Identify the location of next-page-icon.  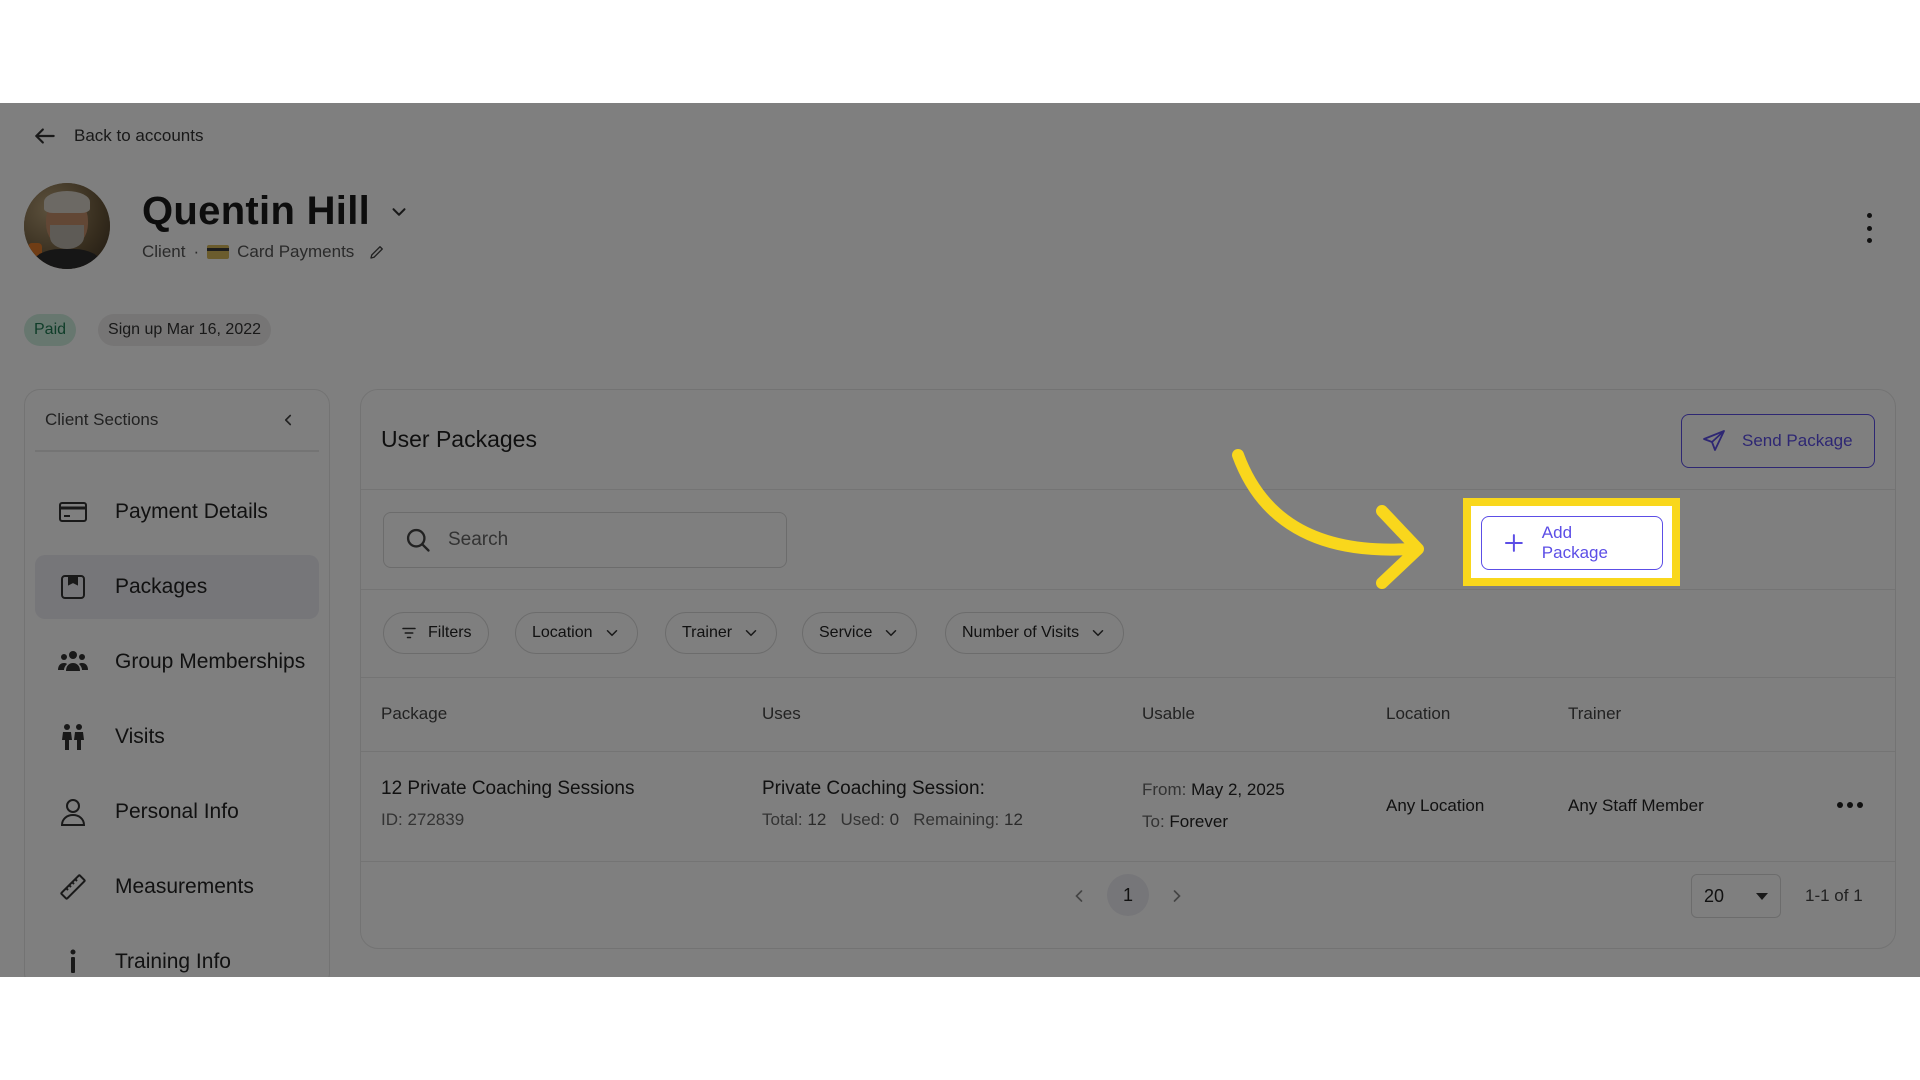
(1177, 896).